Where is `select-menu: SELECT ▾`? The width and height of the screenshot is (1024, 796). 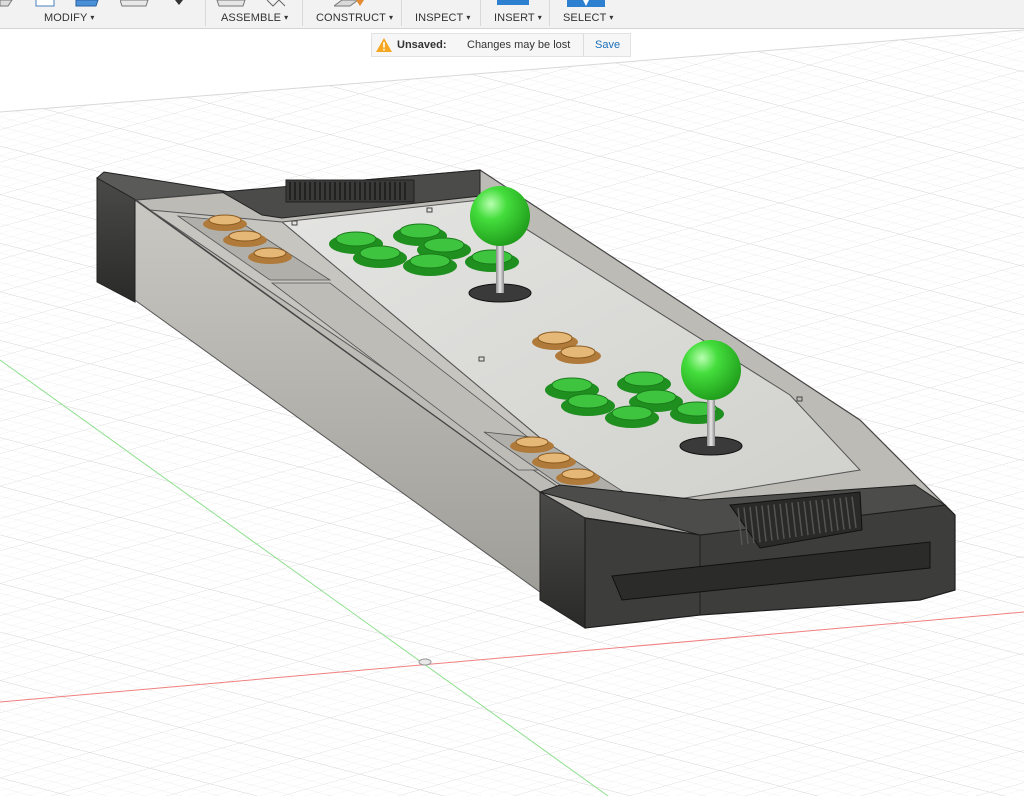 select-menu: SELECT ▾ is located at coordinates (590, 14).